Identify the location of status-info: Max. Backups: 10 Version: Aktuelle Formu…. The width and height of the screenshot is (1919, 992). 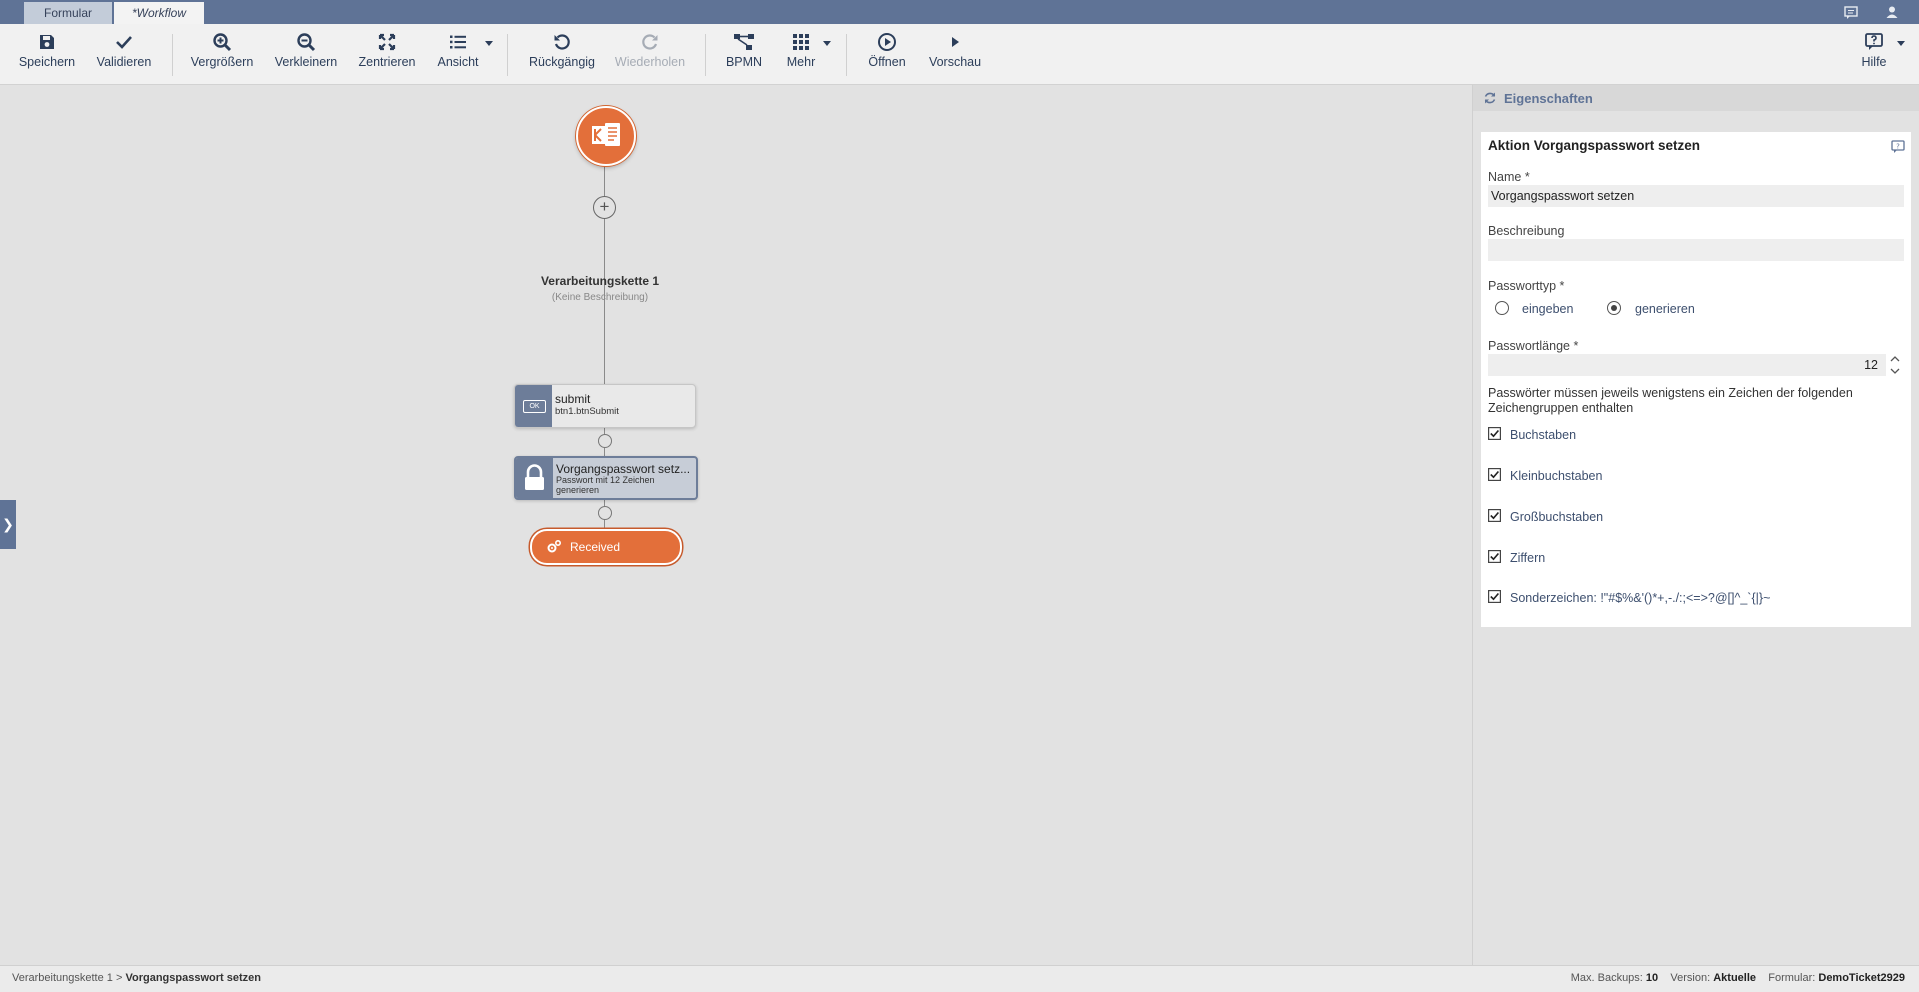
(1738, 978).